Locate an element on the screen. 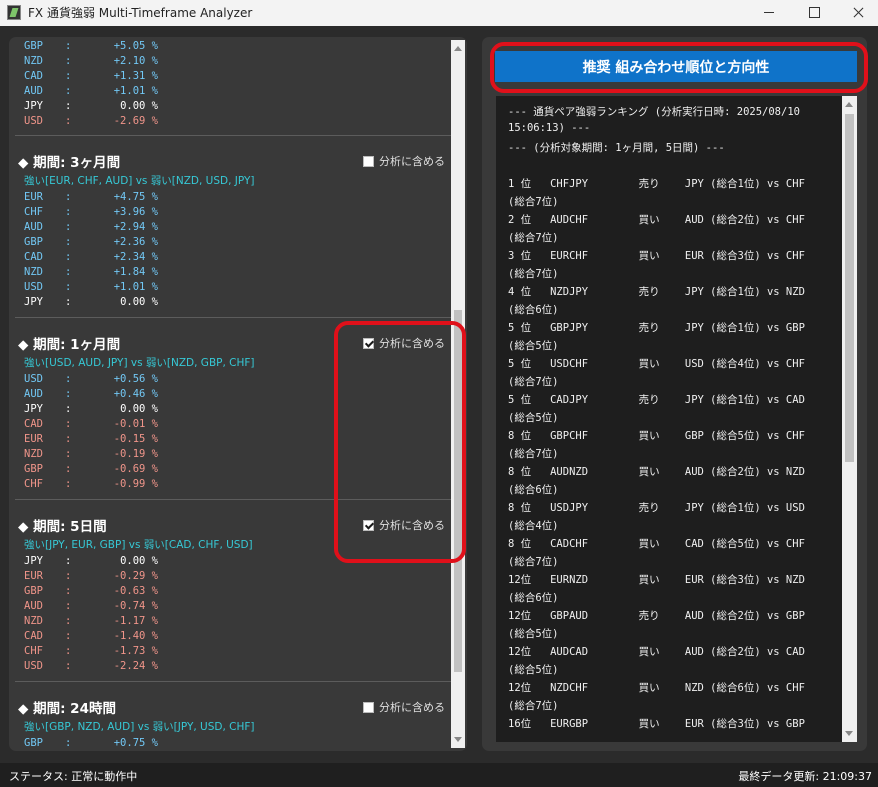 The image size is (878, 787). ranking-line: 8 位 AUDNZD 買い AUD (総合2位) vs NZD is located at coordinates (656, 472).